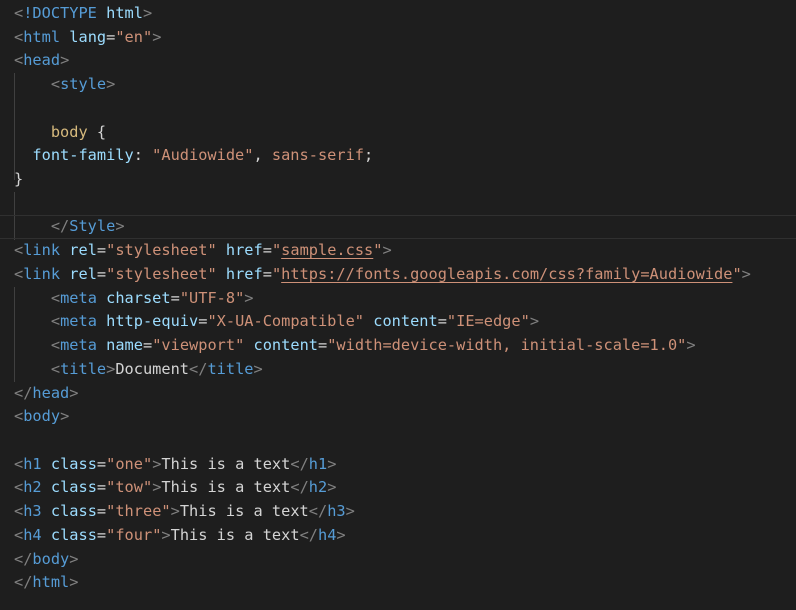  What do you see at coordinates (405, 512) in the screenshot?
I see `code-line: <h3 class="three">This is a text</h3>` at bounding box center [405, 512].